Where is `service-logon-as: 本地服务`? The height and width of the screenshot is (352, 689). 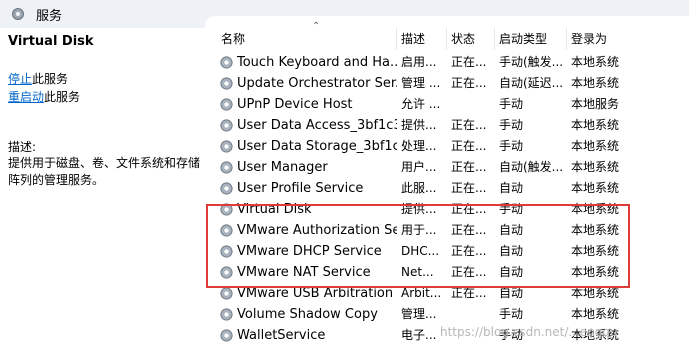
service-logon-as: 本地服务 is located at coordinates (595, 104).